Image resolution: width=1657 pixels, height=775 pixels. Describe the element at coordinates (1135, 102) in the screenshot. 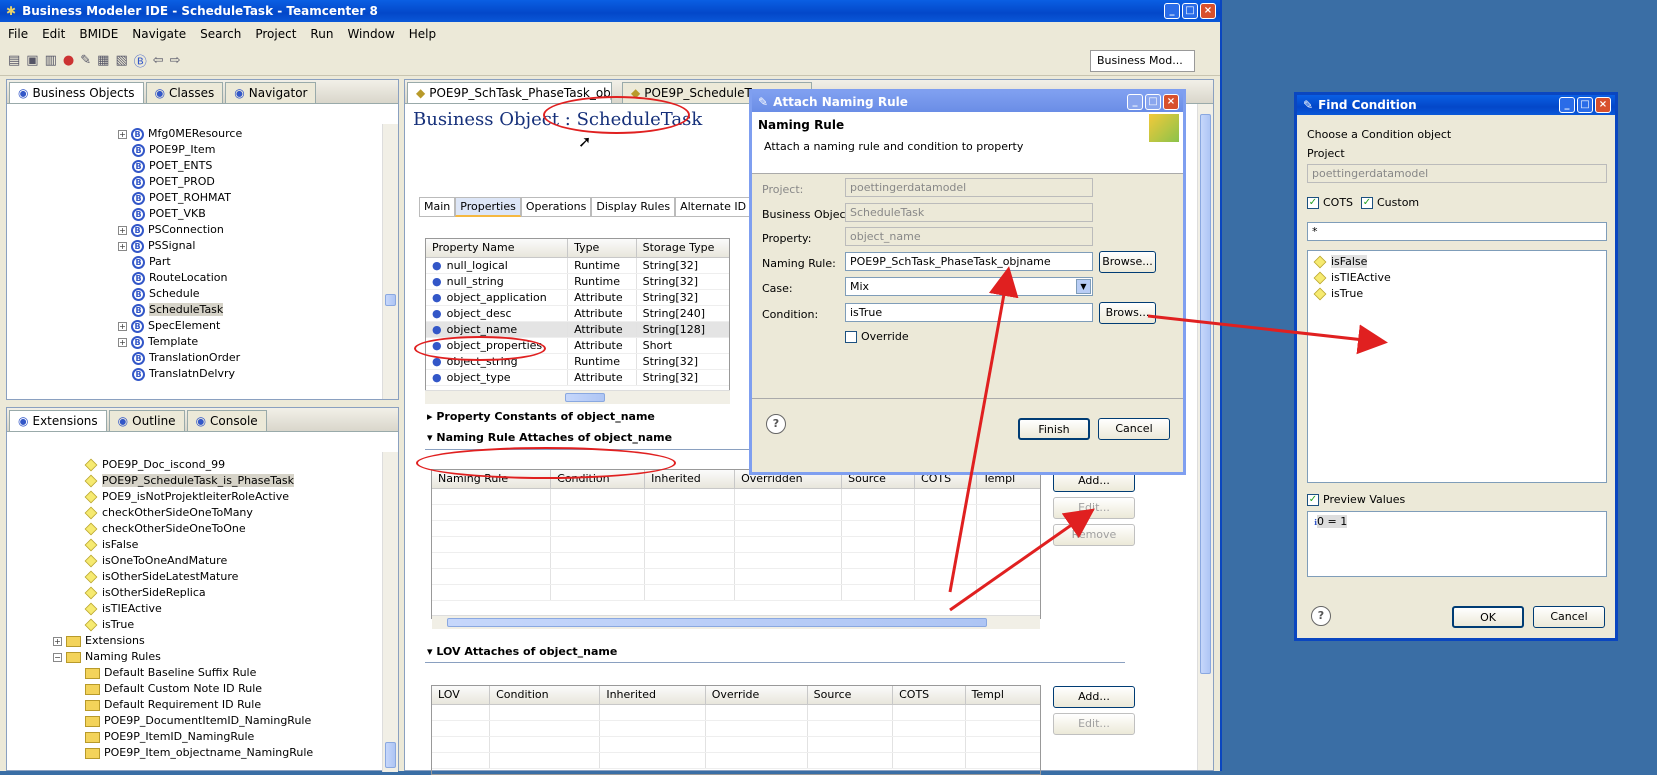

I see `attach-min-button: _` at that location.